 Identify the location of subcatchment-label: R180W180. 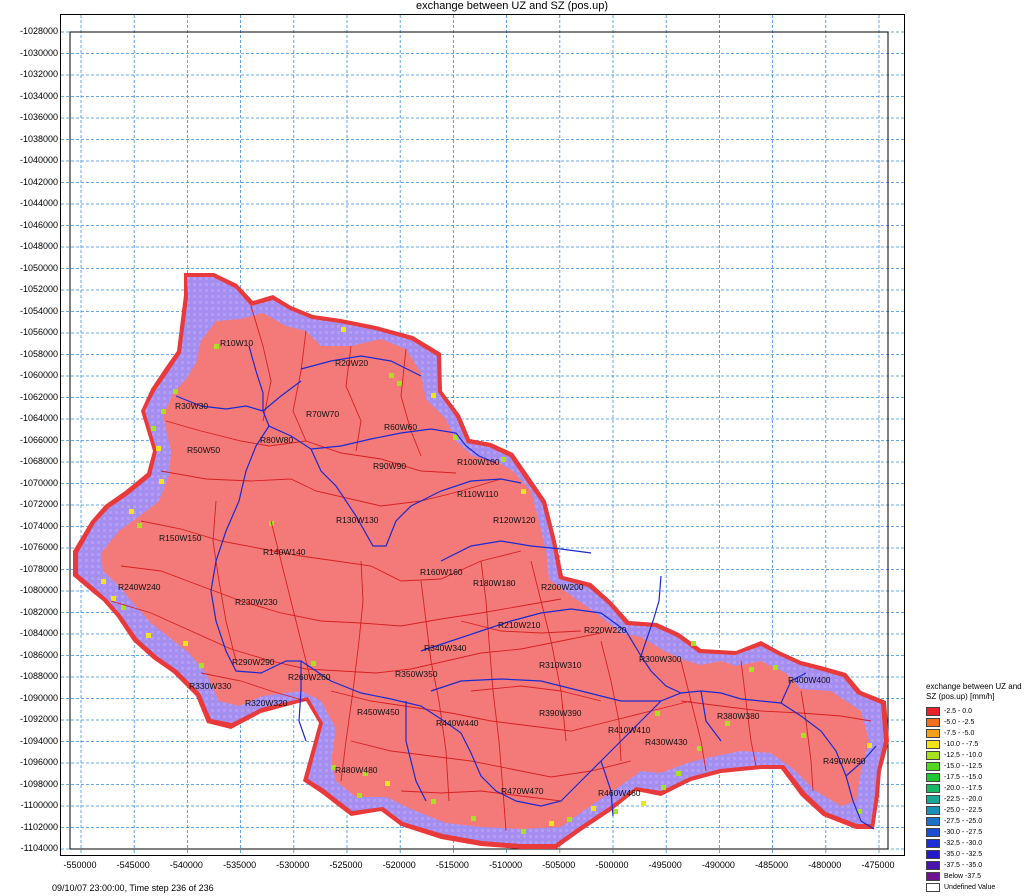
(494, 583).